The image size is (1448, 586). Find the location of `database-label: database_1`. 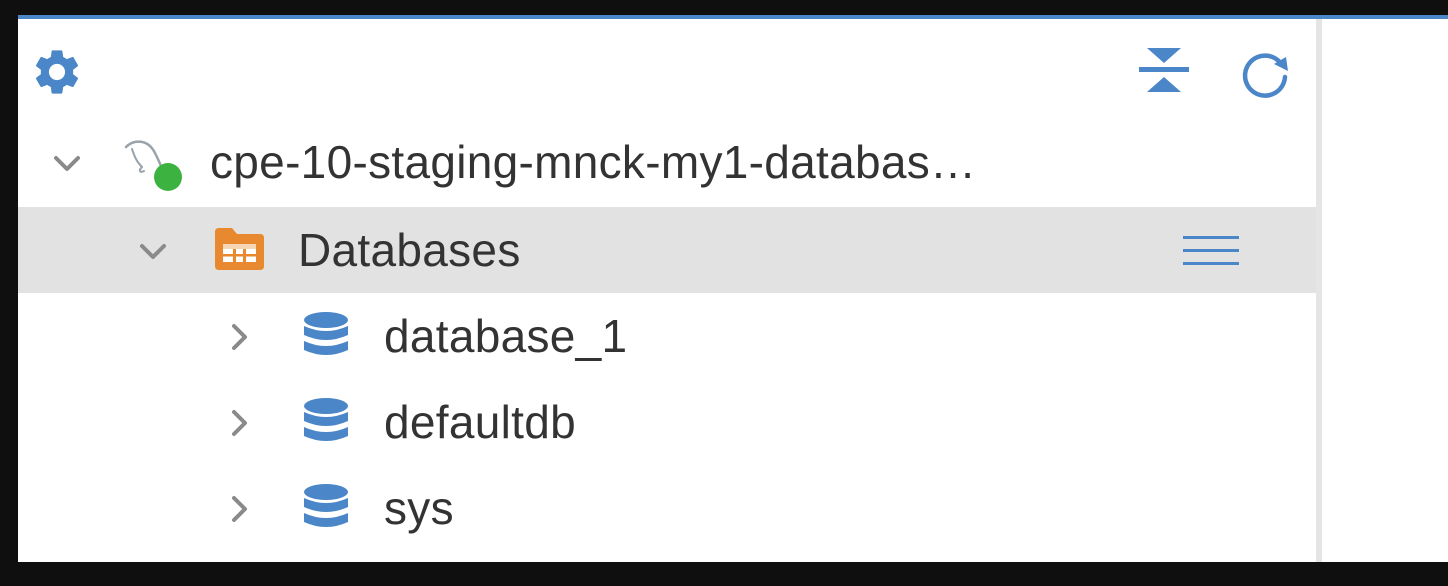

database-label: database_1 is located at coordinates (506, 336).